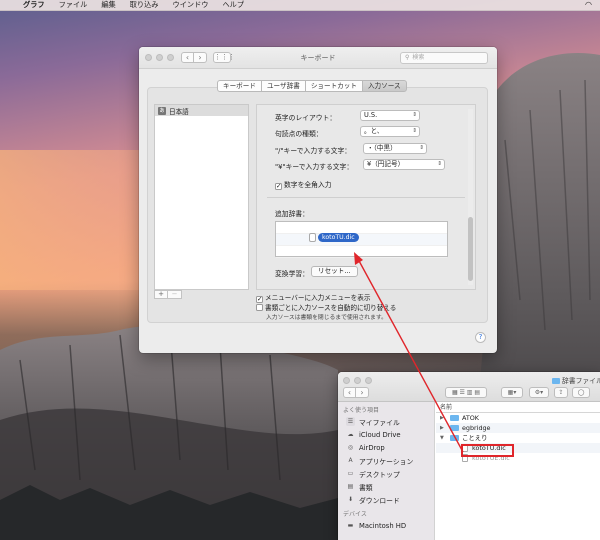  What do you see at coordinates (379, 474) in the screenshot?
I see `sidebar-item-label: デスクトップ` at bounding box center [379, 474].